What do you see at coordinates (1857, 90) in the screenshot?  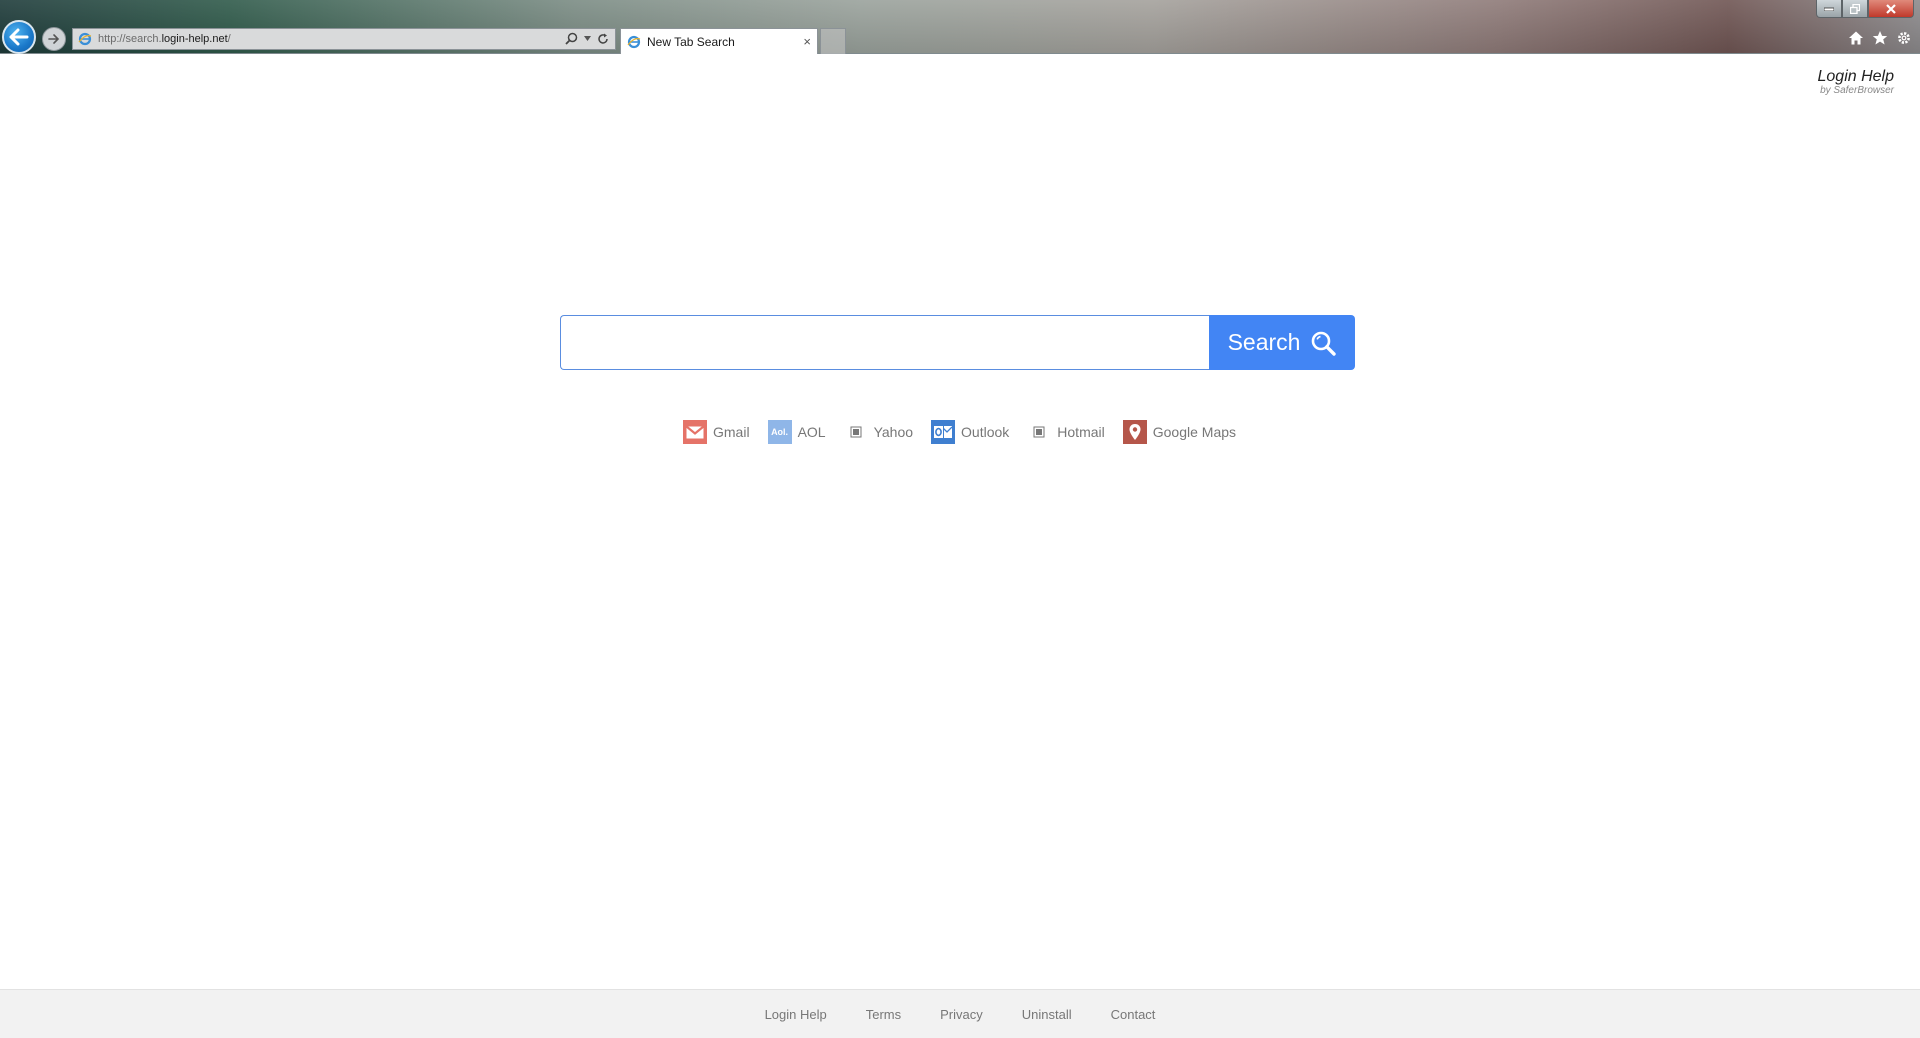 I see `brand-subtitle: by SaferBrowser` at bounding box center [1857, 90].